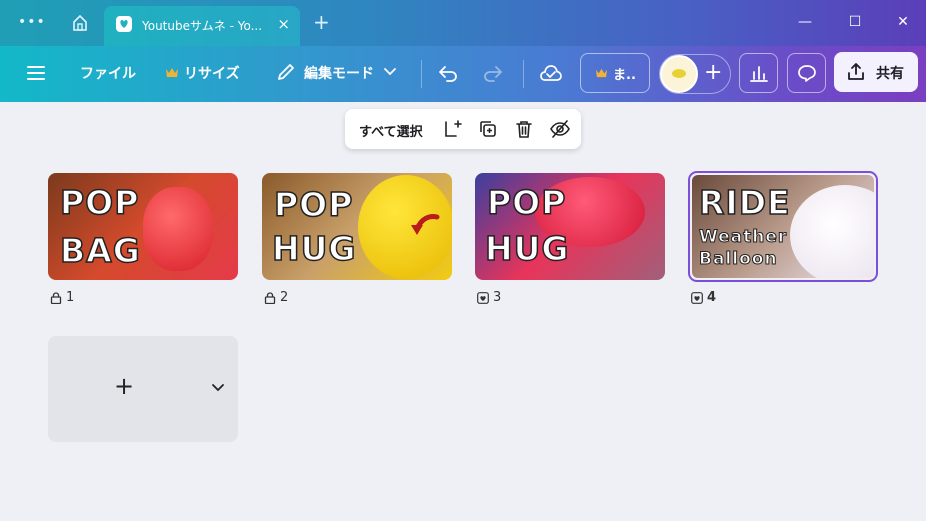  I want to click on collaborators-group: +, so click(695, 74).